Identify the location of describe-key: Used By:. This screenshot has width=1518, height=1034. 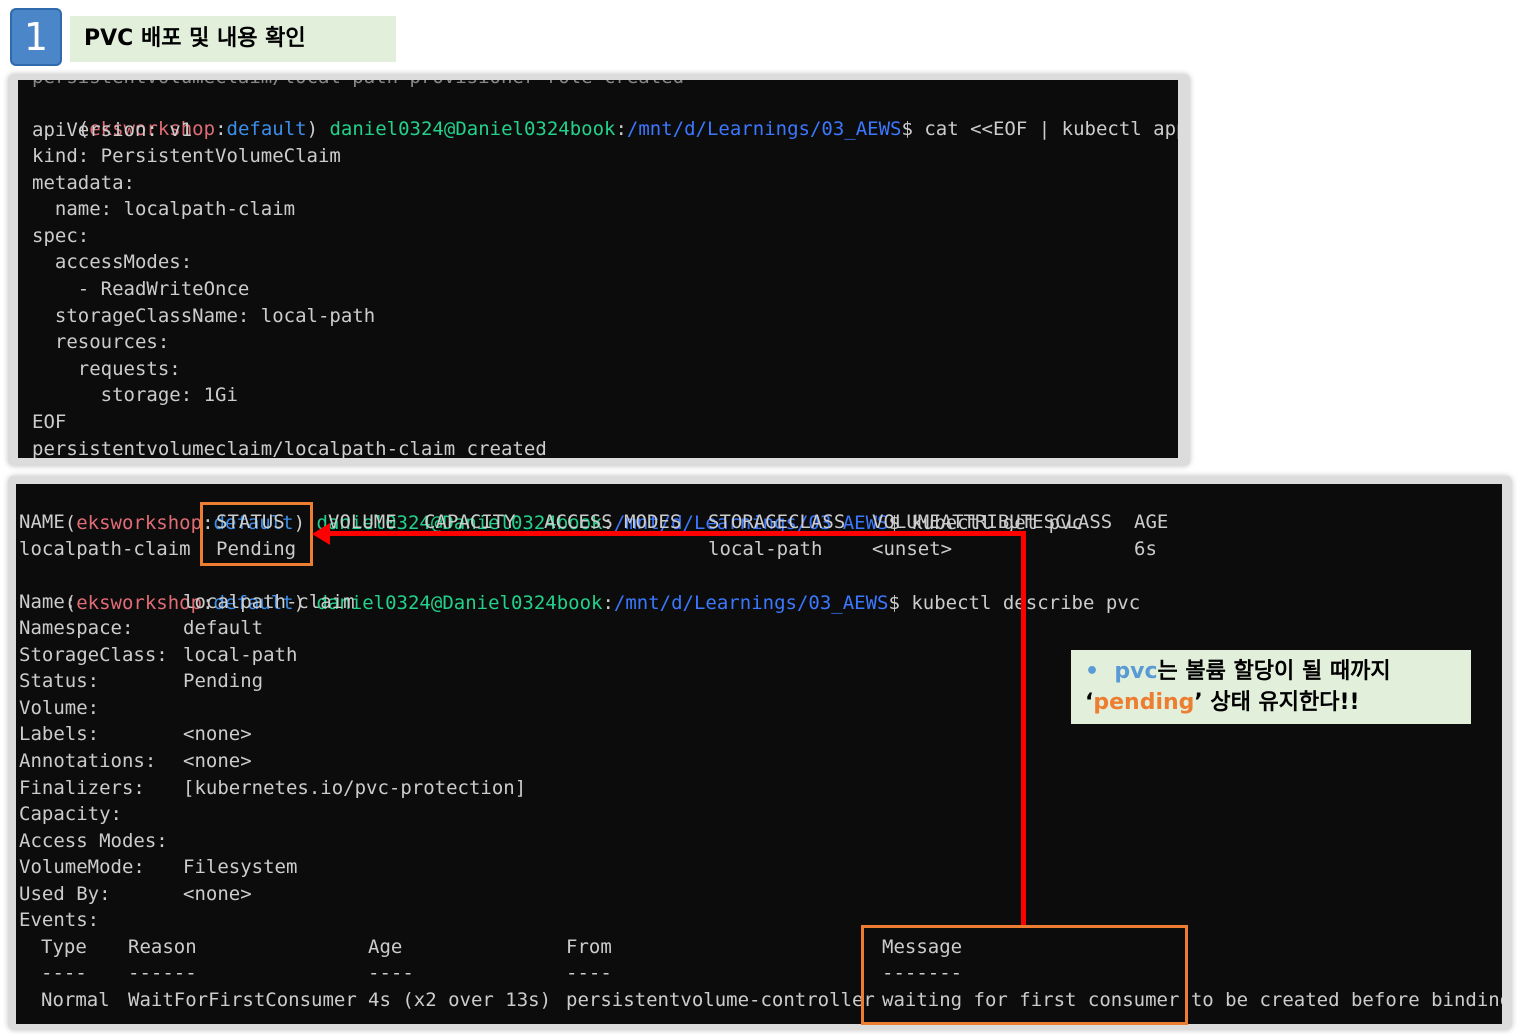
(65, 894).